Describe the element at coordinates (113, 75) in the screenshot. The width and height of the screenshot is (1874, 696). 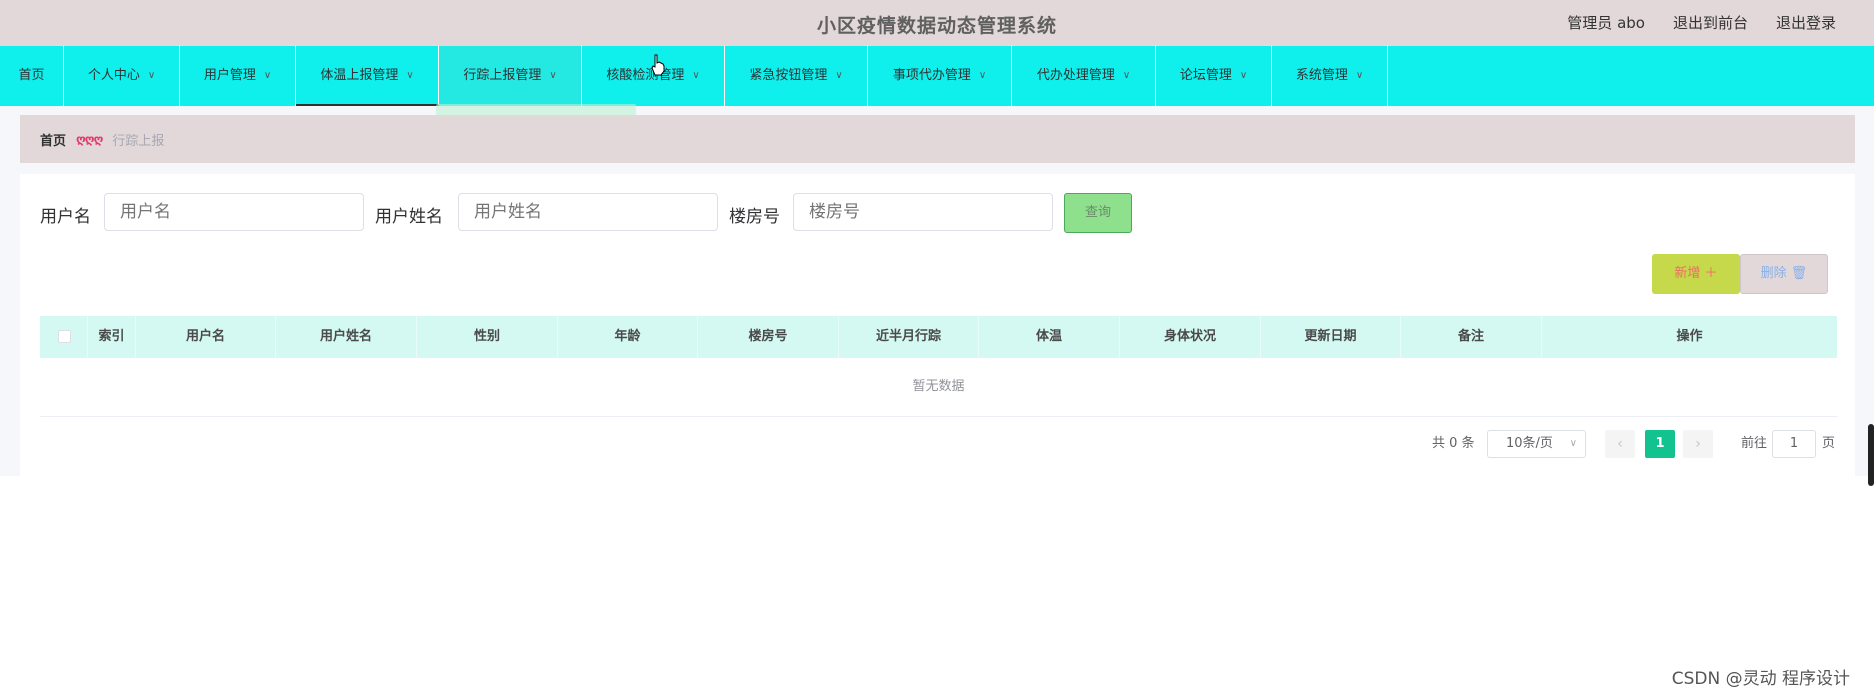
I see `nav-label: 个人中心` at that location.